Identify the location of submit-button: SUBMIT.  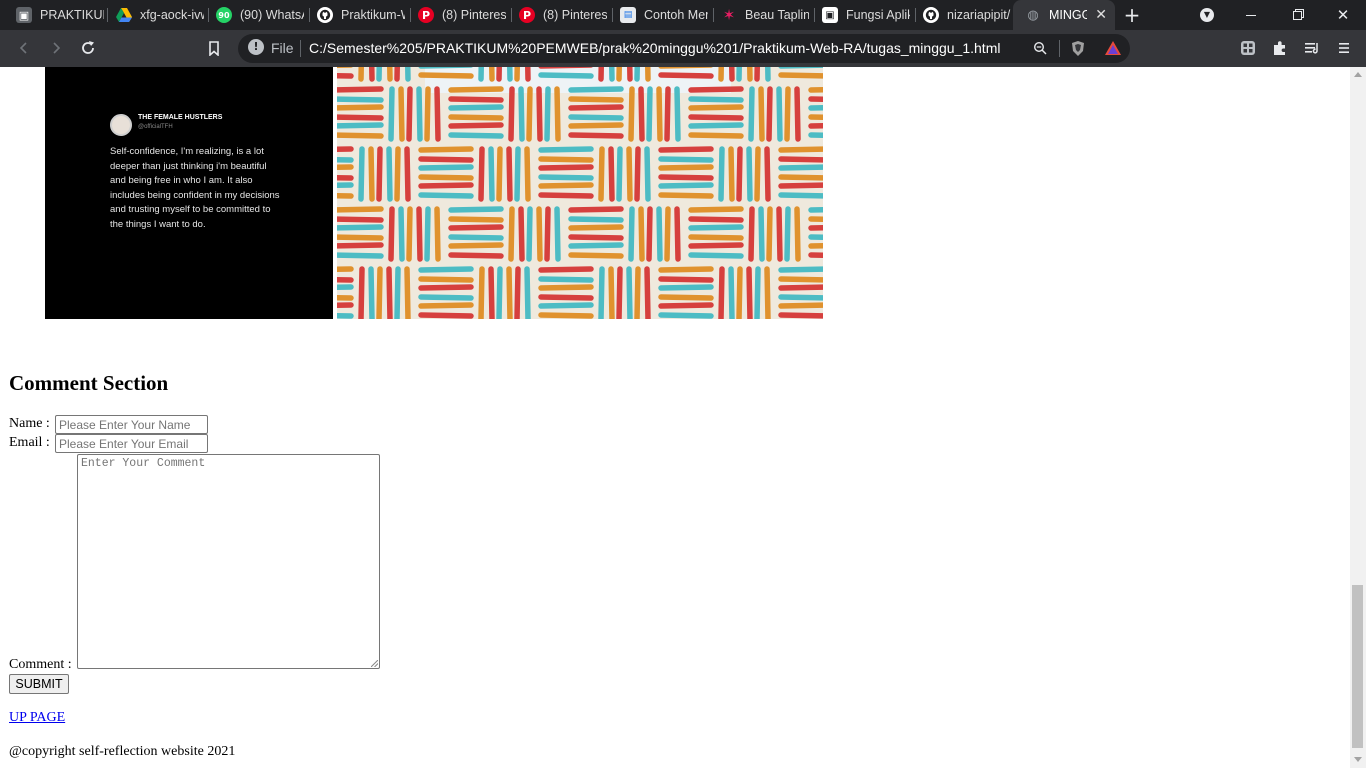
(39, 684).